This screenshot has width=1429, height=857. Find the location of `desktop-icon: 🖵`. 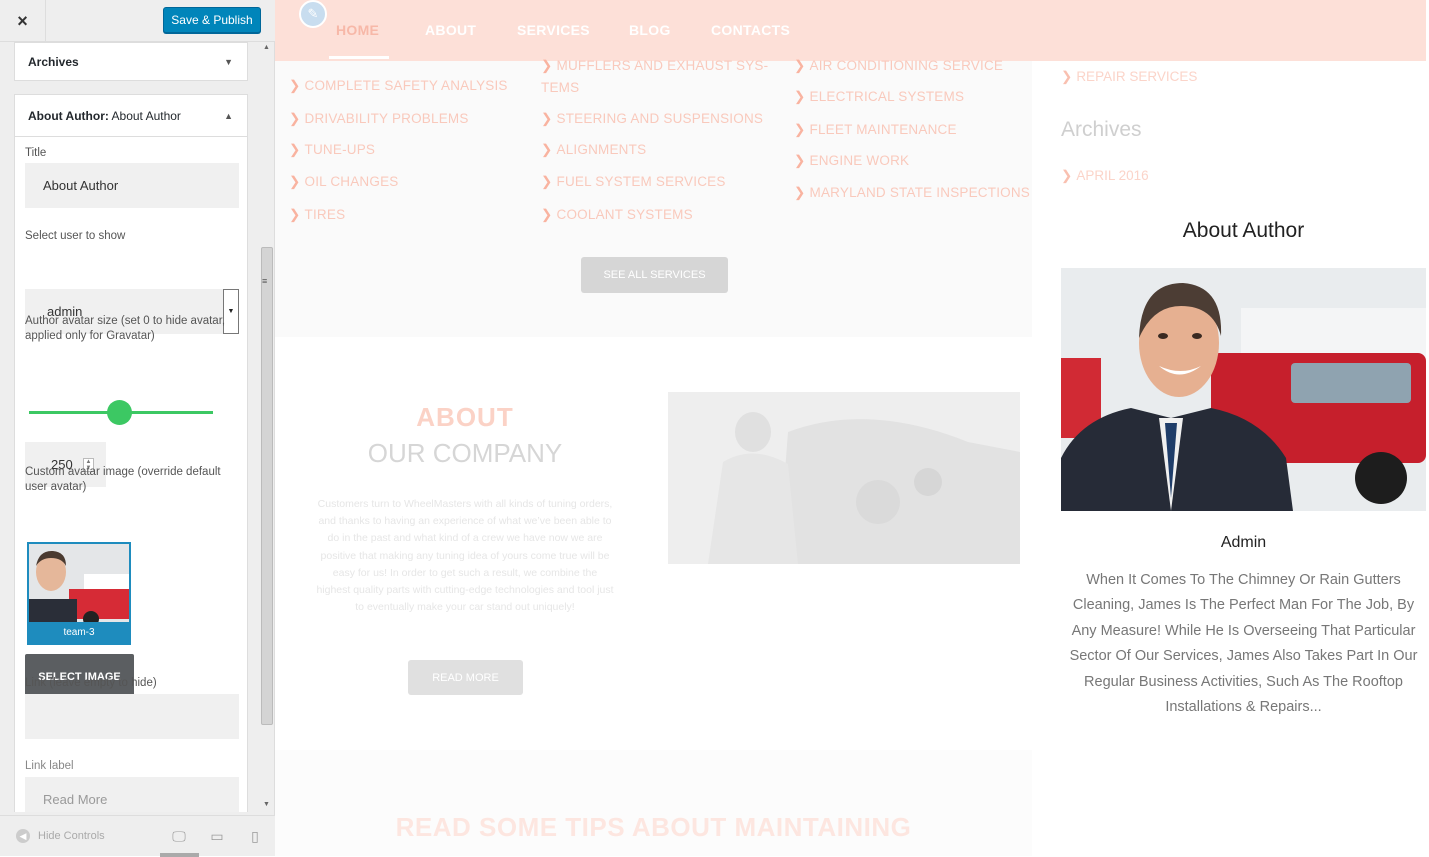

desktop-icon: 🖵 is located at coordinates (179, 836).